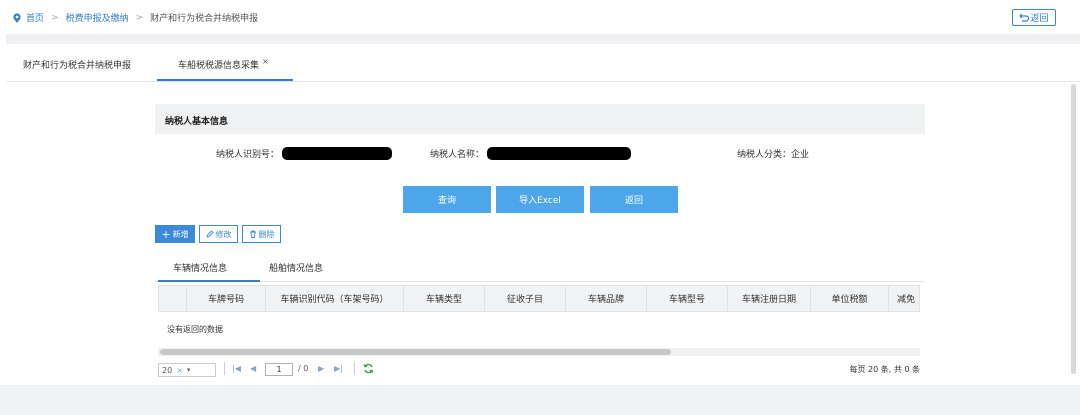 The image size is (1080, 415). I want to click on section-title: 纳税人基本信息, so click(197, 122).